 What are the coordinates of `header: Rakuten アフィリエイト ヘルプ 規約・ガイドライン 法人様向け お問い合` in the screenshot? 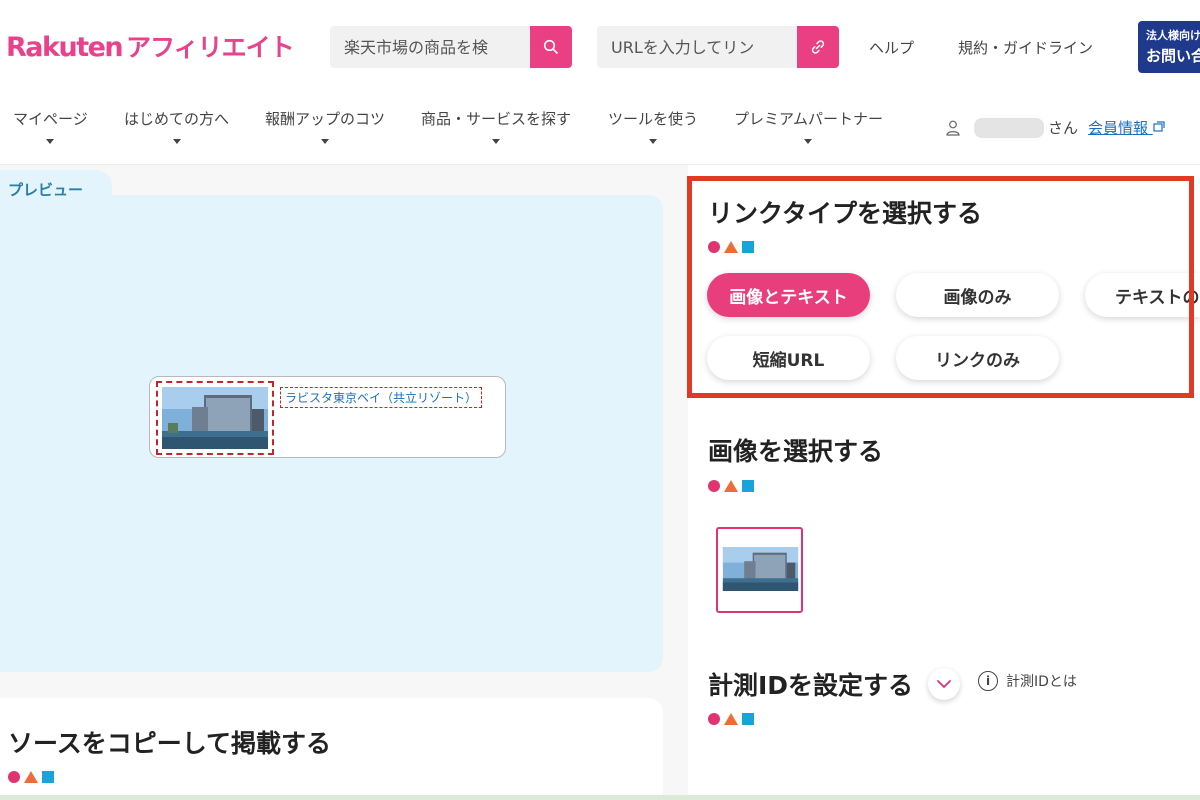 It's located at (600, 47).